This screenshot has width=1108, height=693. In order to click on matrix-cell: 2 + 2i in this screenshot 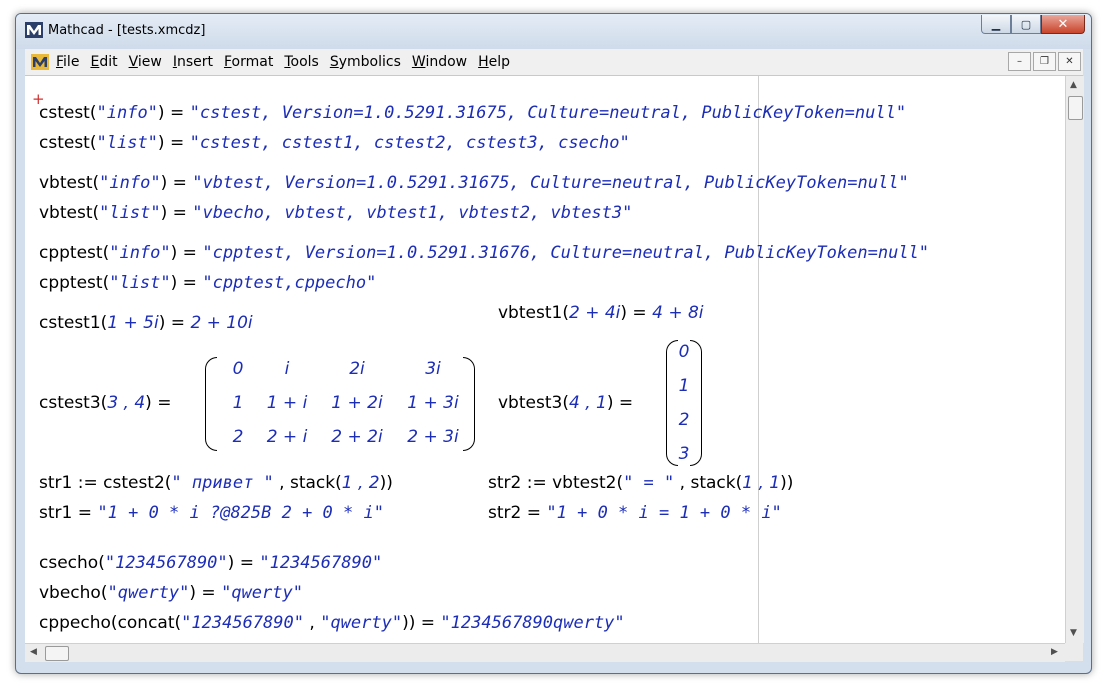, I will do `click(357, 437)`.